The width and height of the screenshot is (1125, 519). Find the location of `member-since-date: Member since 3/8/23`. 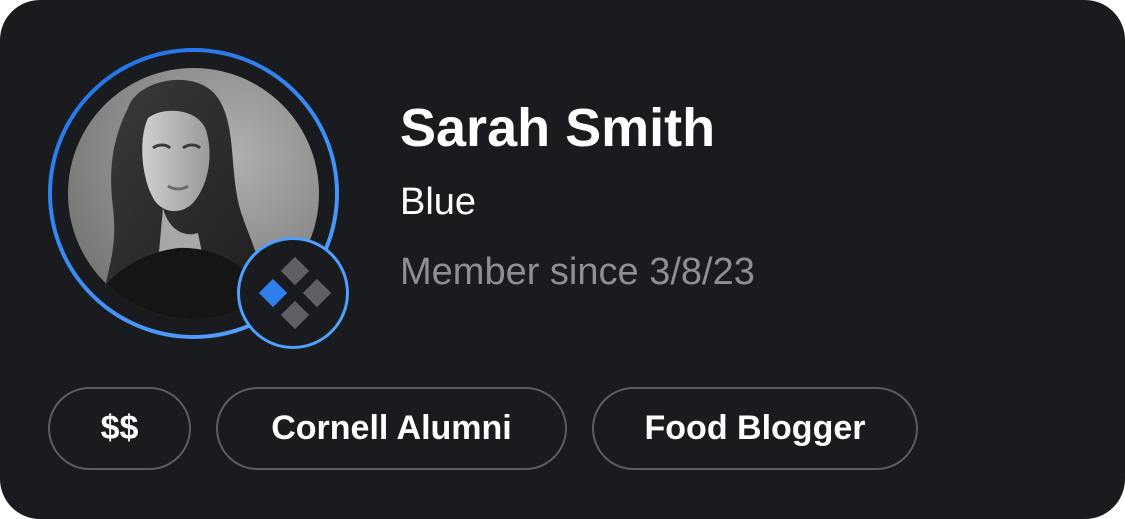

member-since-date: Member since 3/8/23 is located at coordinates (577, 272).